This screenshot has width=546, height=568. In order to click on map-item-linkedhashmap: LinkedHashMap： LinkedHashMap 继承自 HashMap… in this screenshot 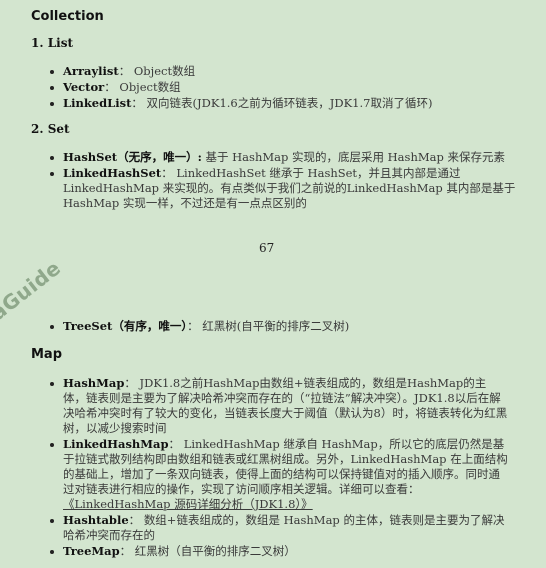, I will do `click(279, 474)`.